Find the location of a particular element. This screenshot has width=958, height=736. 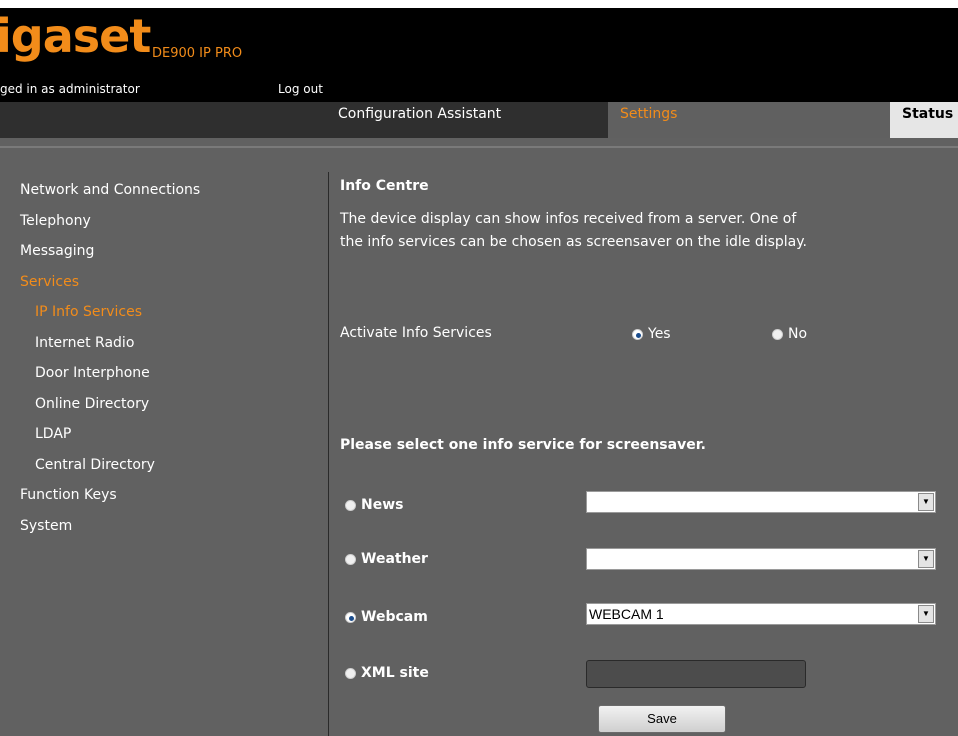

xml-site-input is located at coordinates (696, 674).